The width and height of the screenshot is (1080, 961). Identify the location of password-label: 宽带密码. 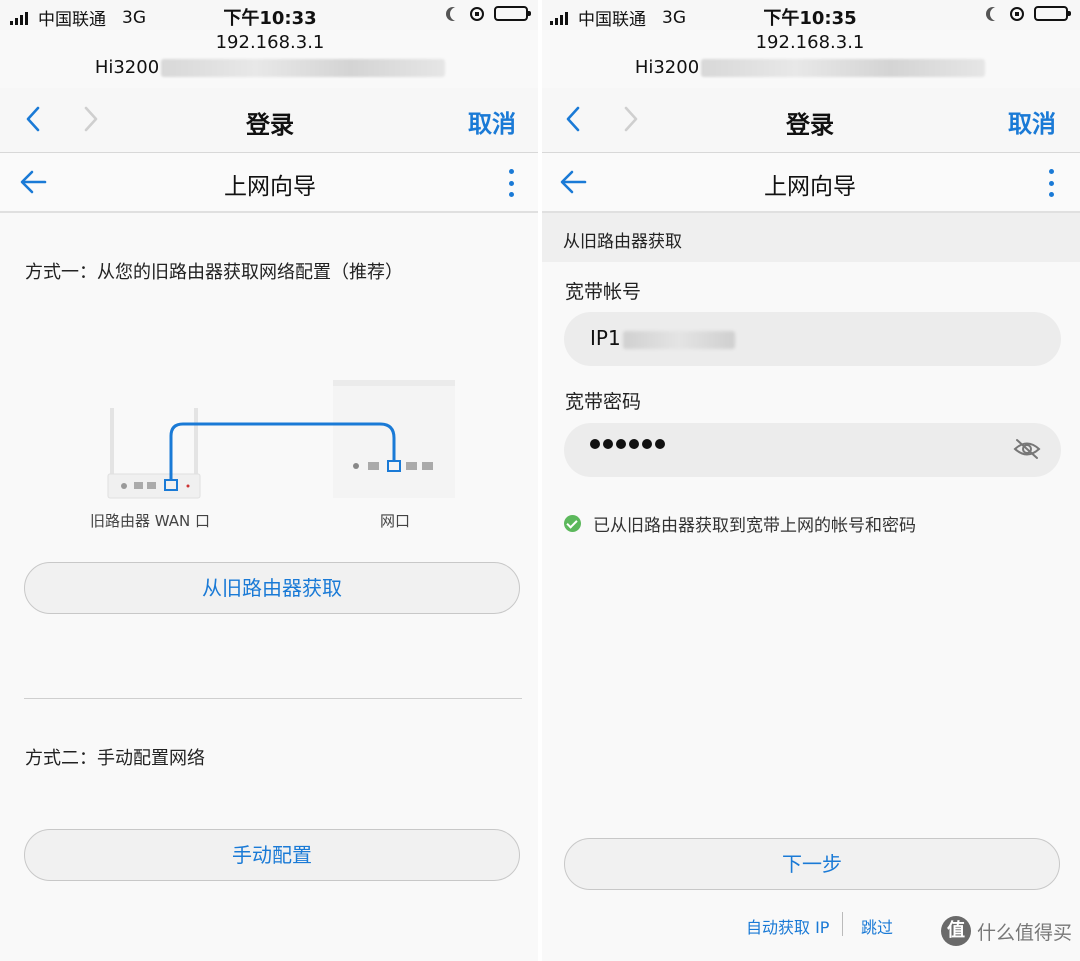
(603, 402).